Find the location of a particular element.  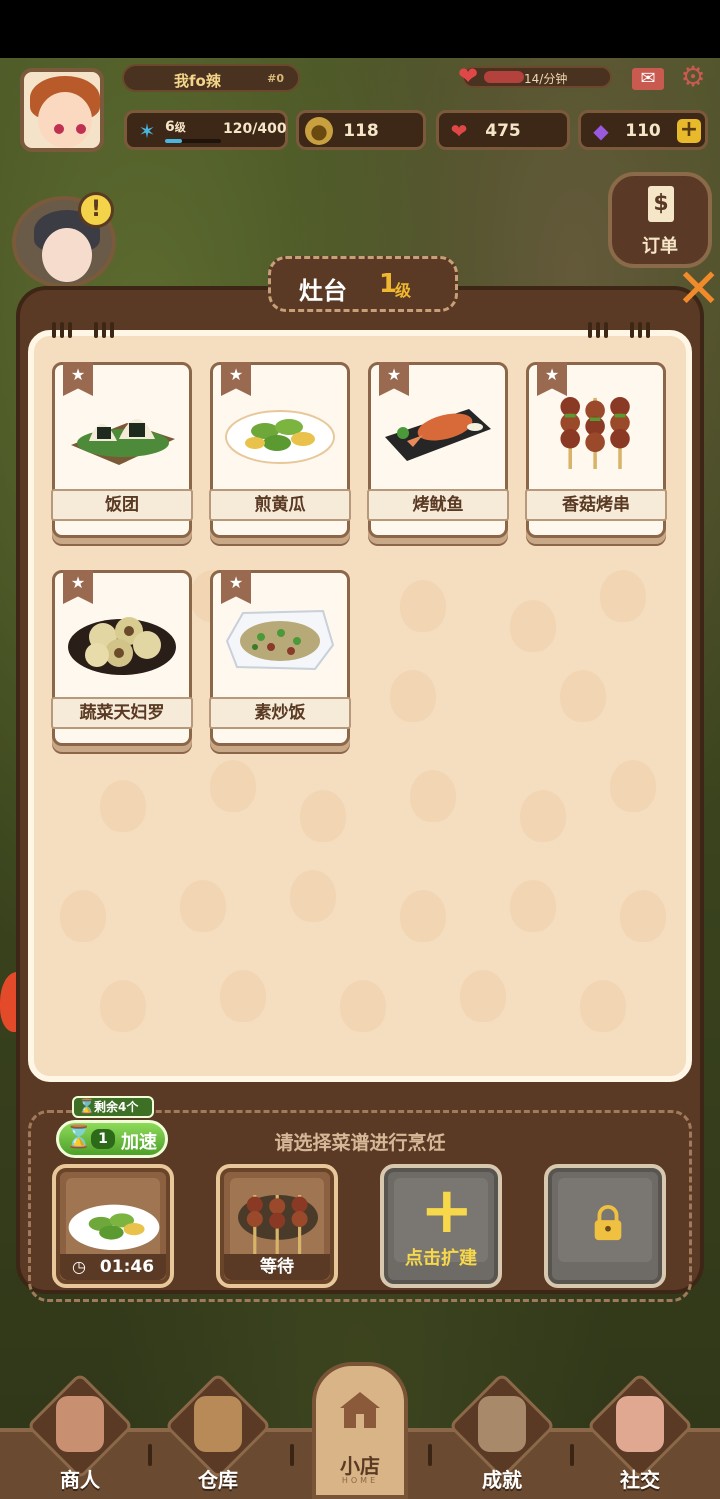

nav-warehouse: 仓库 is located at coordinates (218, 1434).